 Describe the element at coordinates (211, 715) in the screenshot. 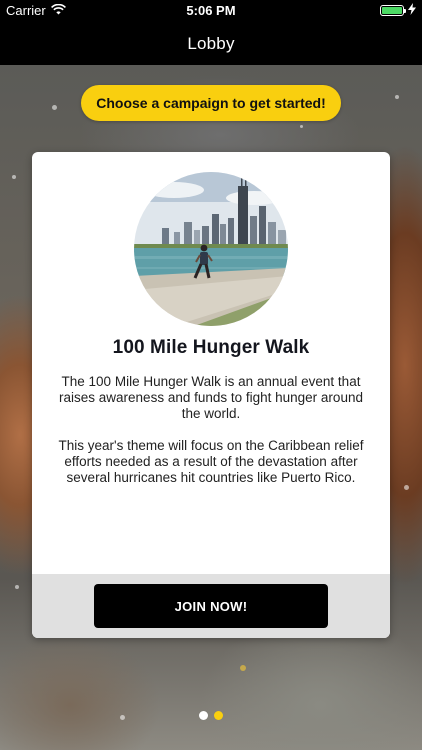

I see `page-indicator` at that location.